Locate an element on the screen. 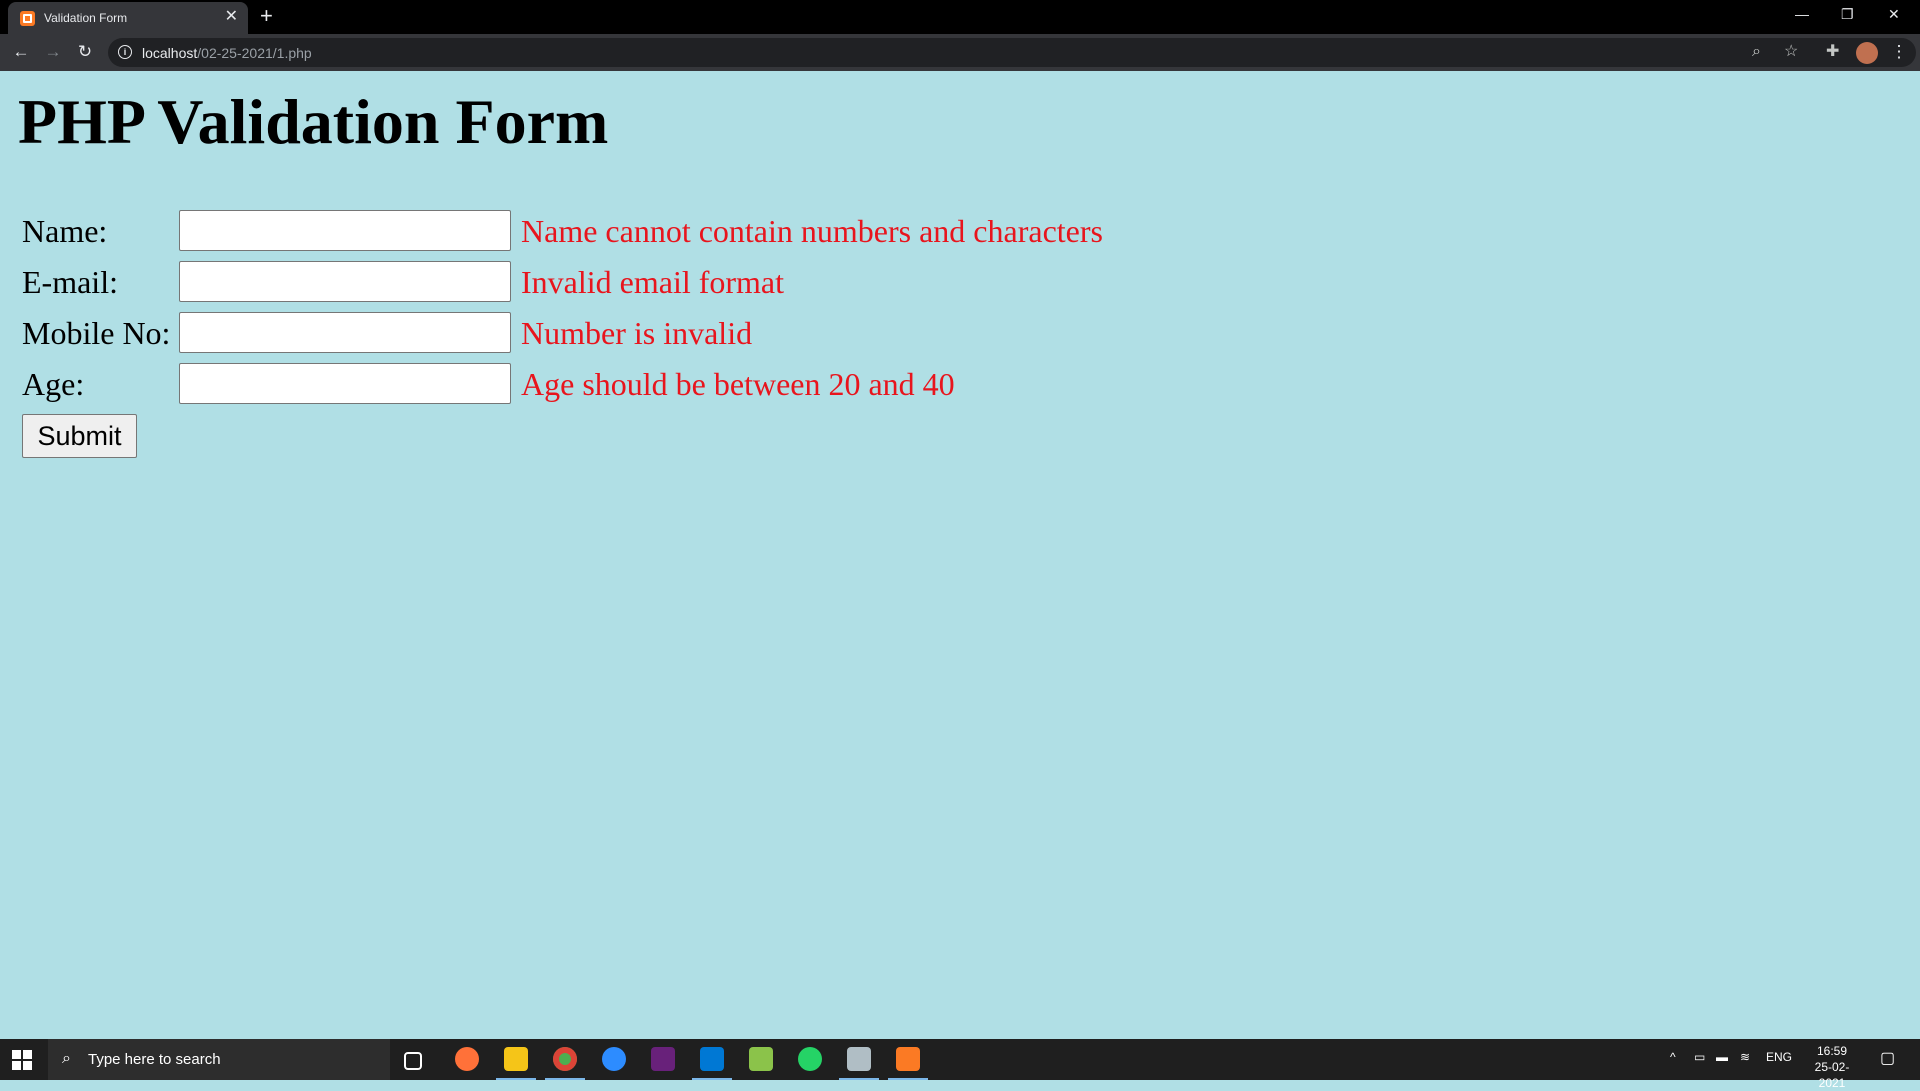 This screenshot has height=1091, width=1920. email-error-message: Invalid email format is located at coordinates (653, 282).